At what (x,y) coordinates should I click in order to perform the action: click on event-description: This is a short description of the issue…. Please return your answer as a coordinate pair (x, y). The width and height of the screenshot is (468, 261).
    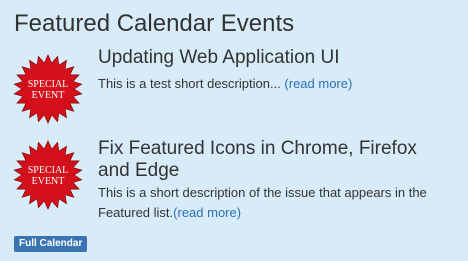
    Looking at the image, I should click on (275, 203).